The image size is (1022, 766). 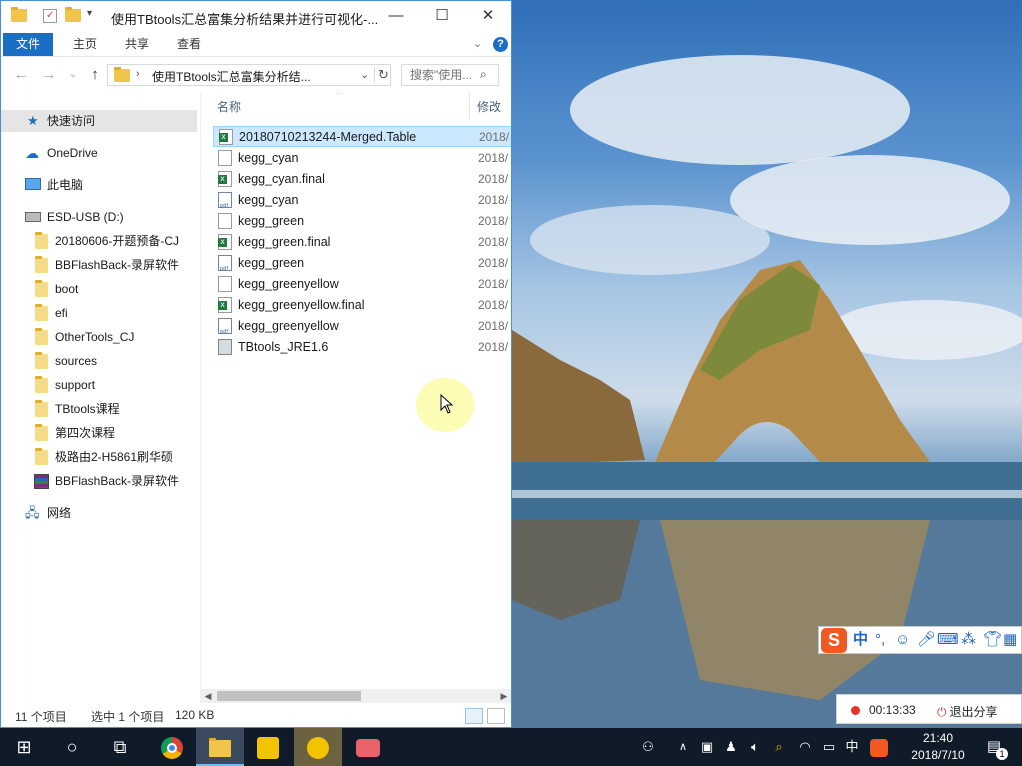 What do you see at coordinates (442, 16) in the screenshot?
I see `maximize-button: ☐` at bounding box center [442, 16].